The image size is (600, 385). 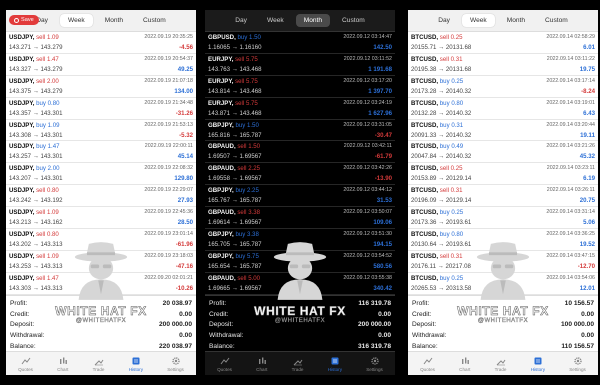 I want to click on nav-label: Settings, so click(x=374, y=369).